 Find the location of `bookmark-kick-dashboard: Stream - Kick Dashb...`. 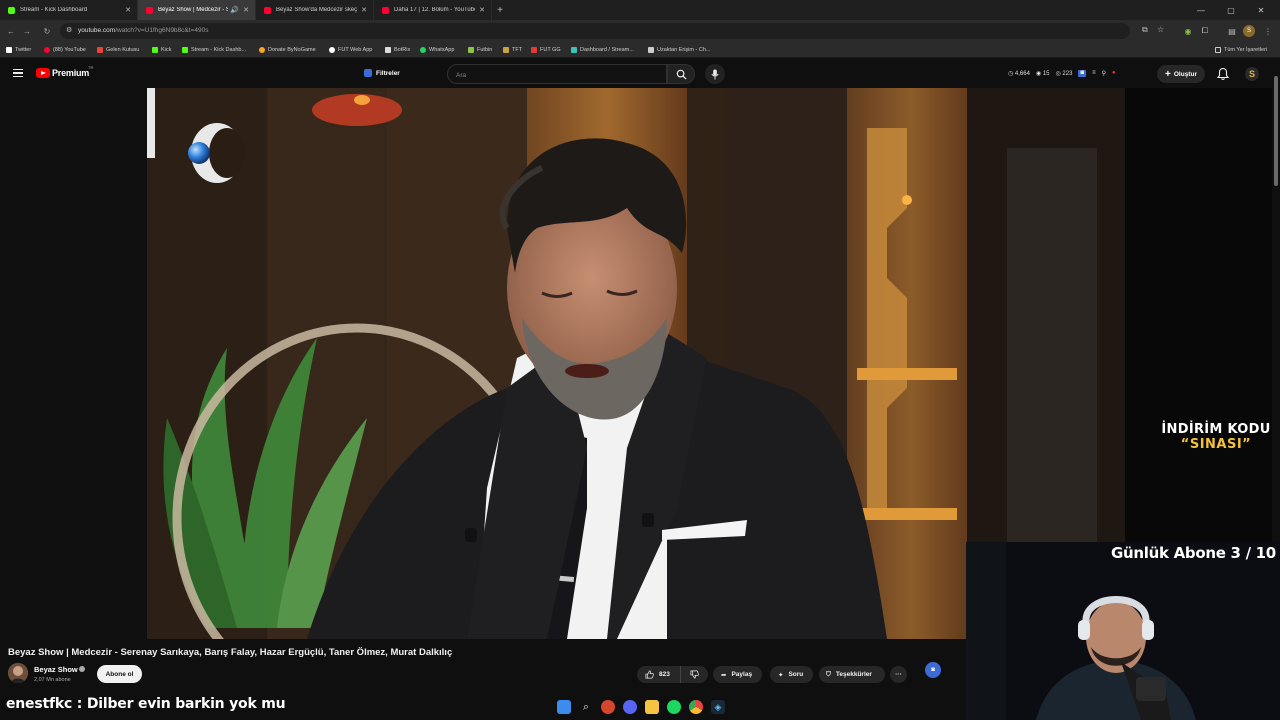

bookmark-kick-dashboard: Stream - Kick Dashb... is located at coordinates (214, 50).